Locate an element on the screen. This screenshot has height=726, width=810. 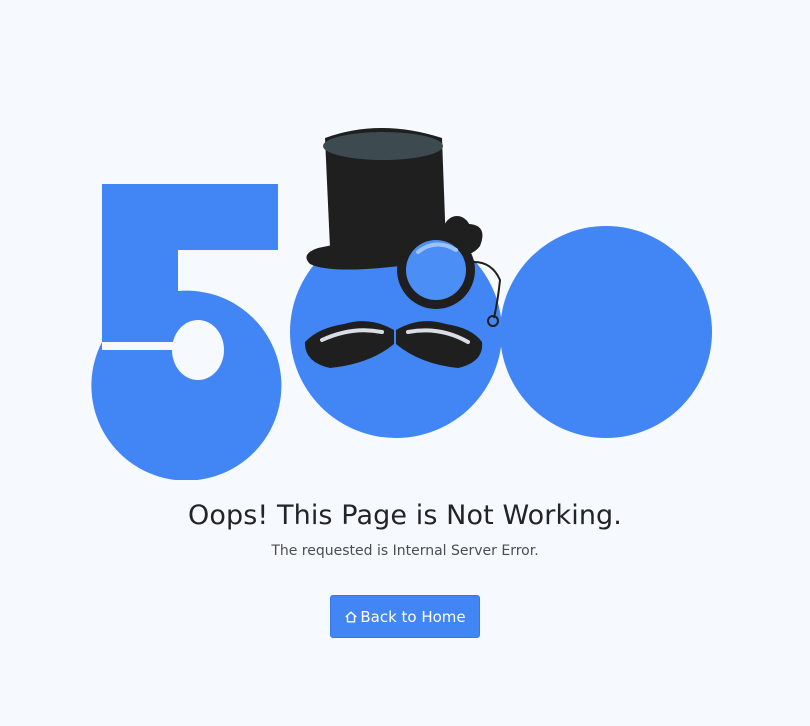
digit-five-notch is located at coordinates (141, 346).